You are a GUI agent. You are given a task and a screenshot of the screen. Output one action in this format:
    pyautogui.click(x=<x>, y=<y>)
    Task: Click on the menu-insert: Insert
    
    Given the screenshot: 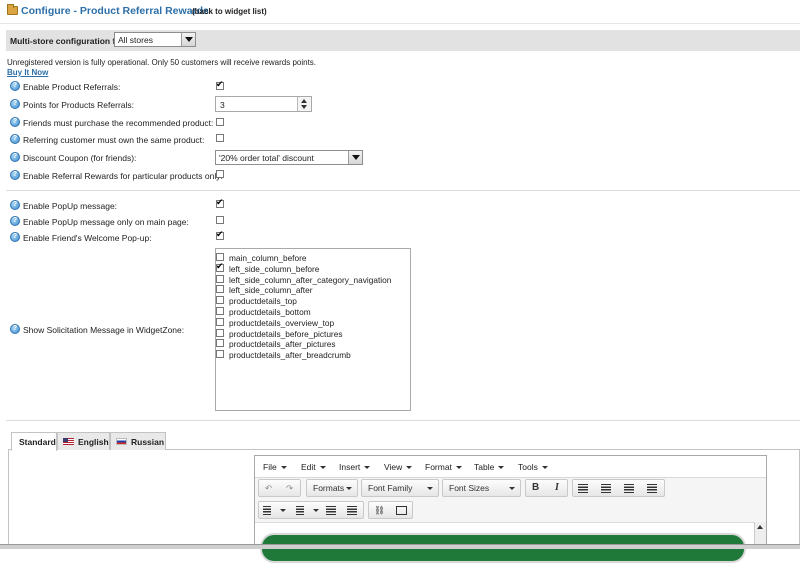 What is the action you would take?
    pyautogui.click(x=355, y=467)
    